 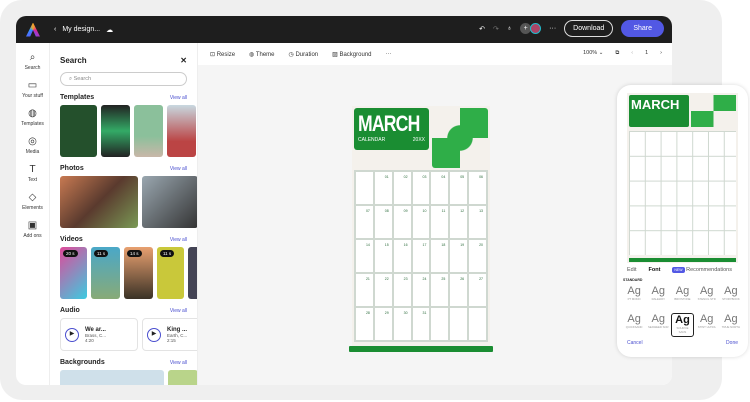 I want to click on background-button: ▨ Background, so click(x=351, y=54).